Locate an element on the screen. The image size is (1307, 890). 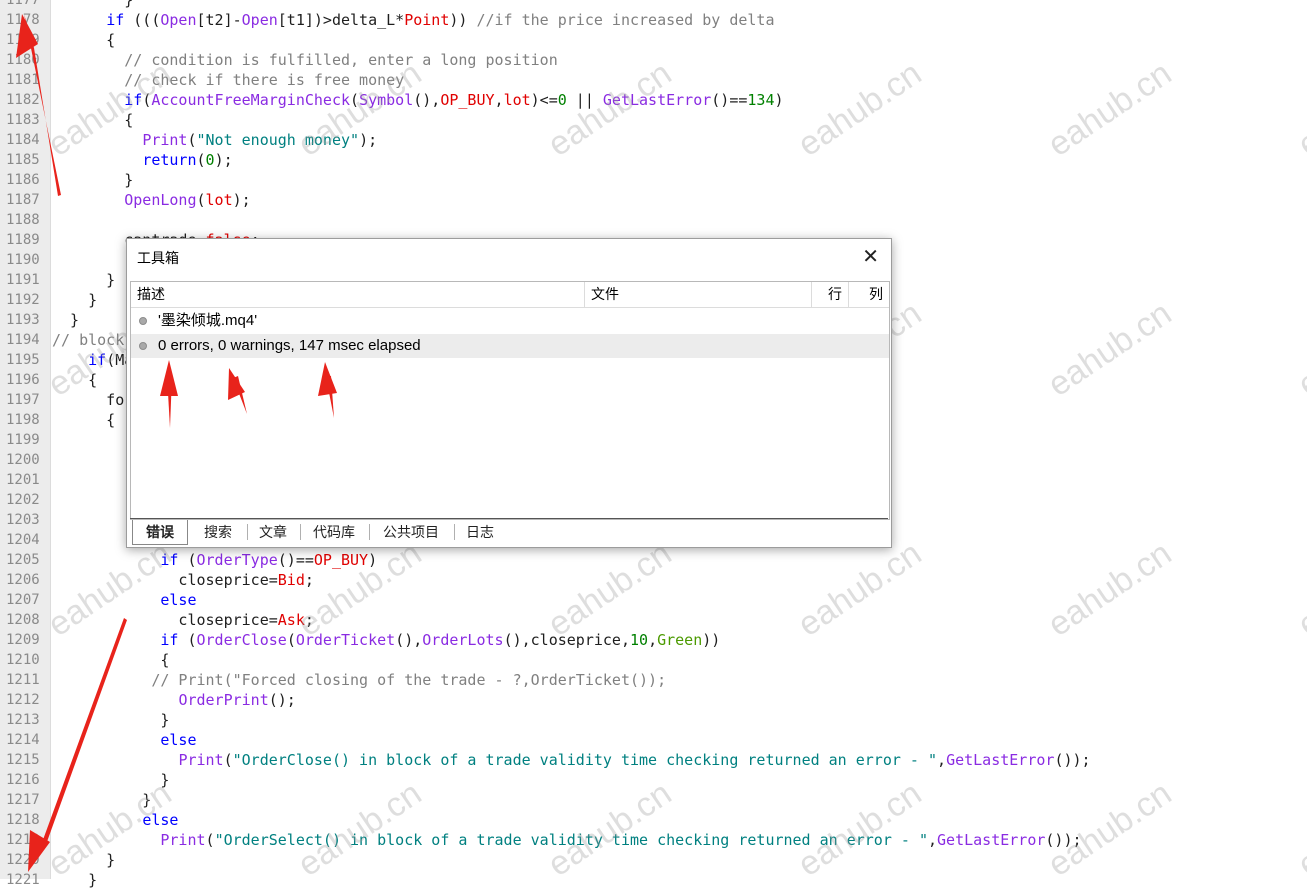
code-line: closeprice=Ask; is located at coordinates (182, 620).